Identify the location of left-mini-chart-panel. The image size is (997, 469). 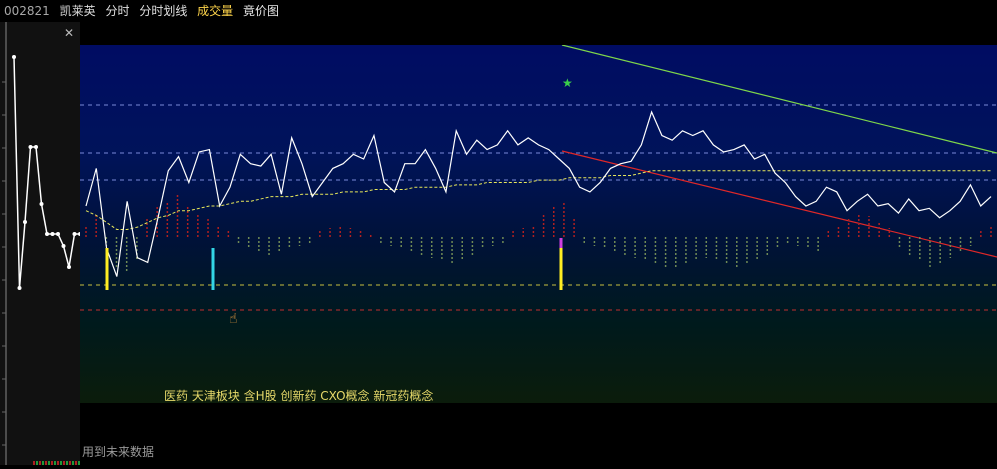
(41, 243).